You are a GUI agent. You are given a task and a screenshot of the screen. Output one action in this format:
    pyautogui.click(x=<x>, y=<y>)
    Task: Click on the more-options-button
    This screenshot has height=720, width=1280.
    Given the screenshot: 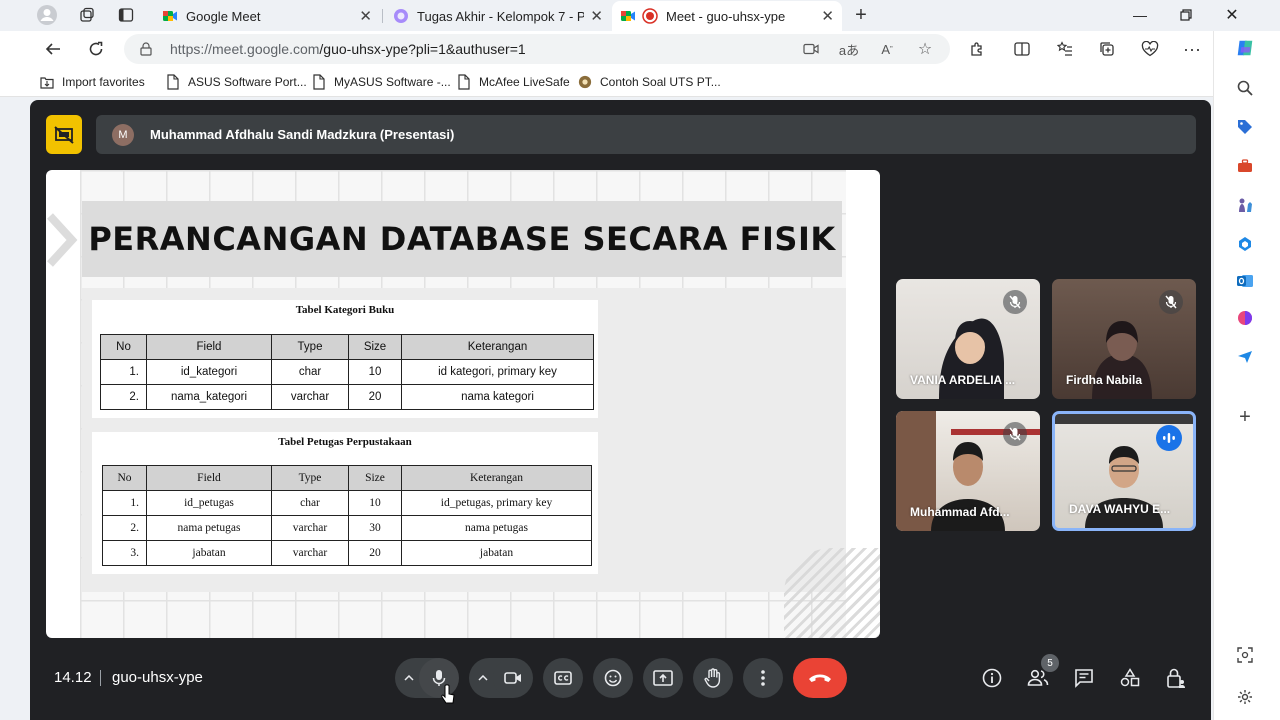 What is the action you would take?
    pyautogui.click(x=763, y=678)
    